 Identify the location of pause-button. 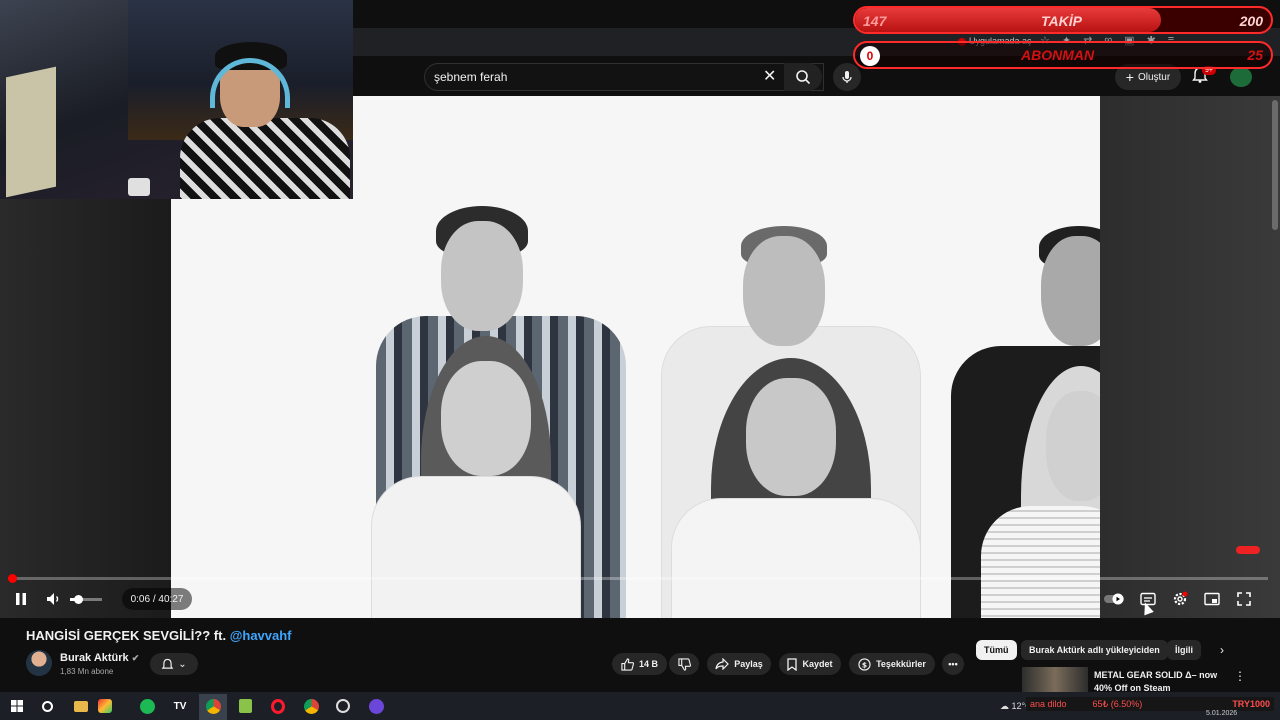
(21, 599).